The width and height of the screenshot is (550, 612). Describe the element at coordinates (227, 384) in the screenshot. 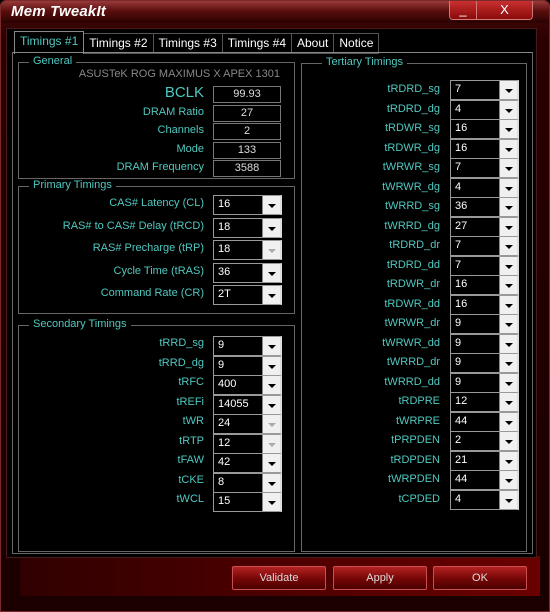

I see `dropdown-value: 400` at that location.